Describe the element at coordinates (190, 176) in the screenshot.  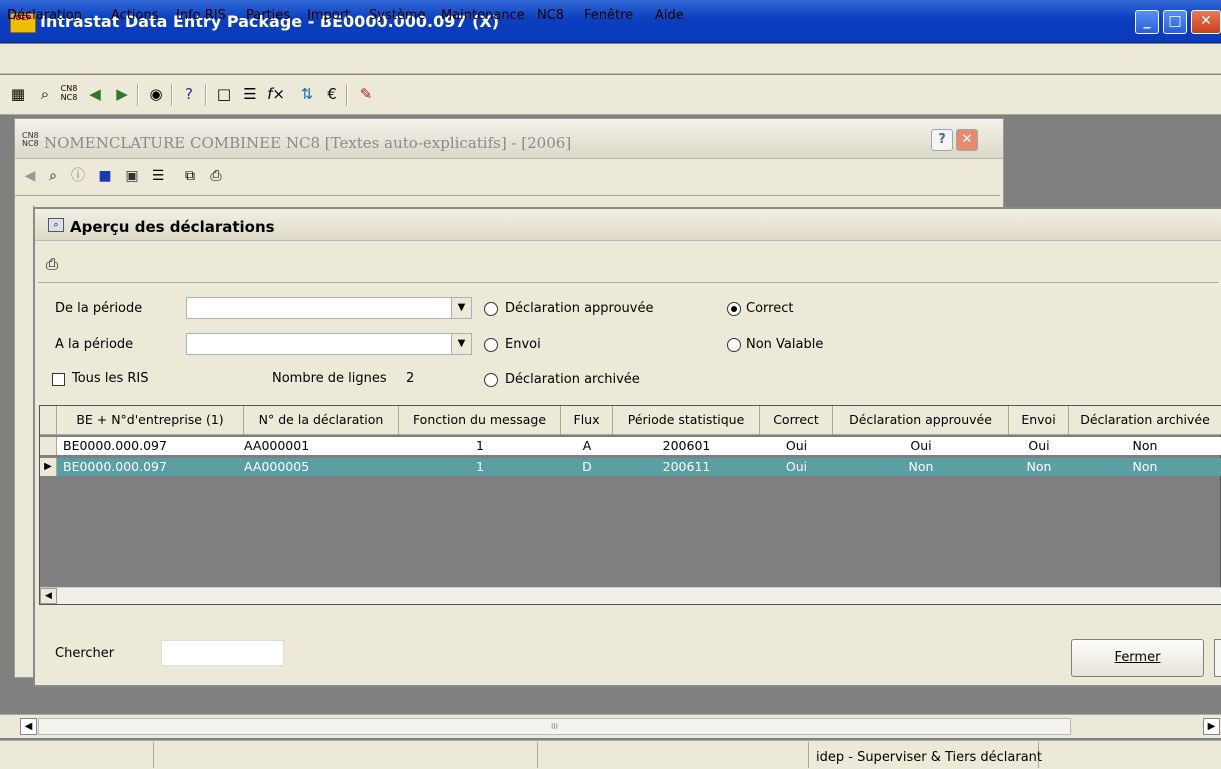
I see `copy-icon: ⧉` at that location.